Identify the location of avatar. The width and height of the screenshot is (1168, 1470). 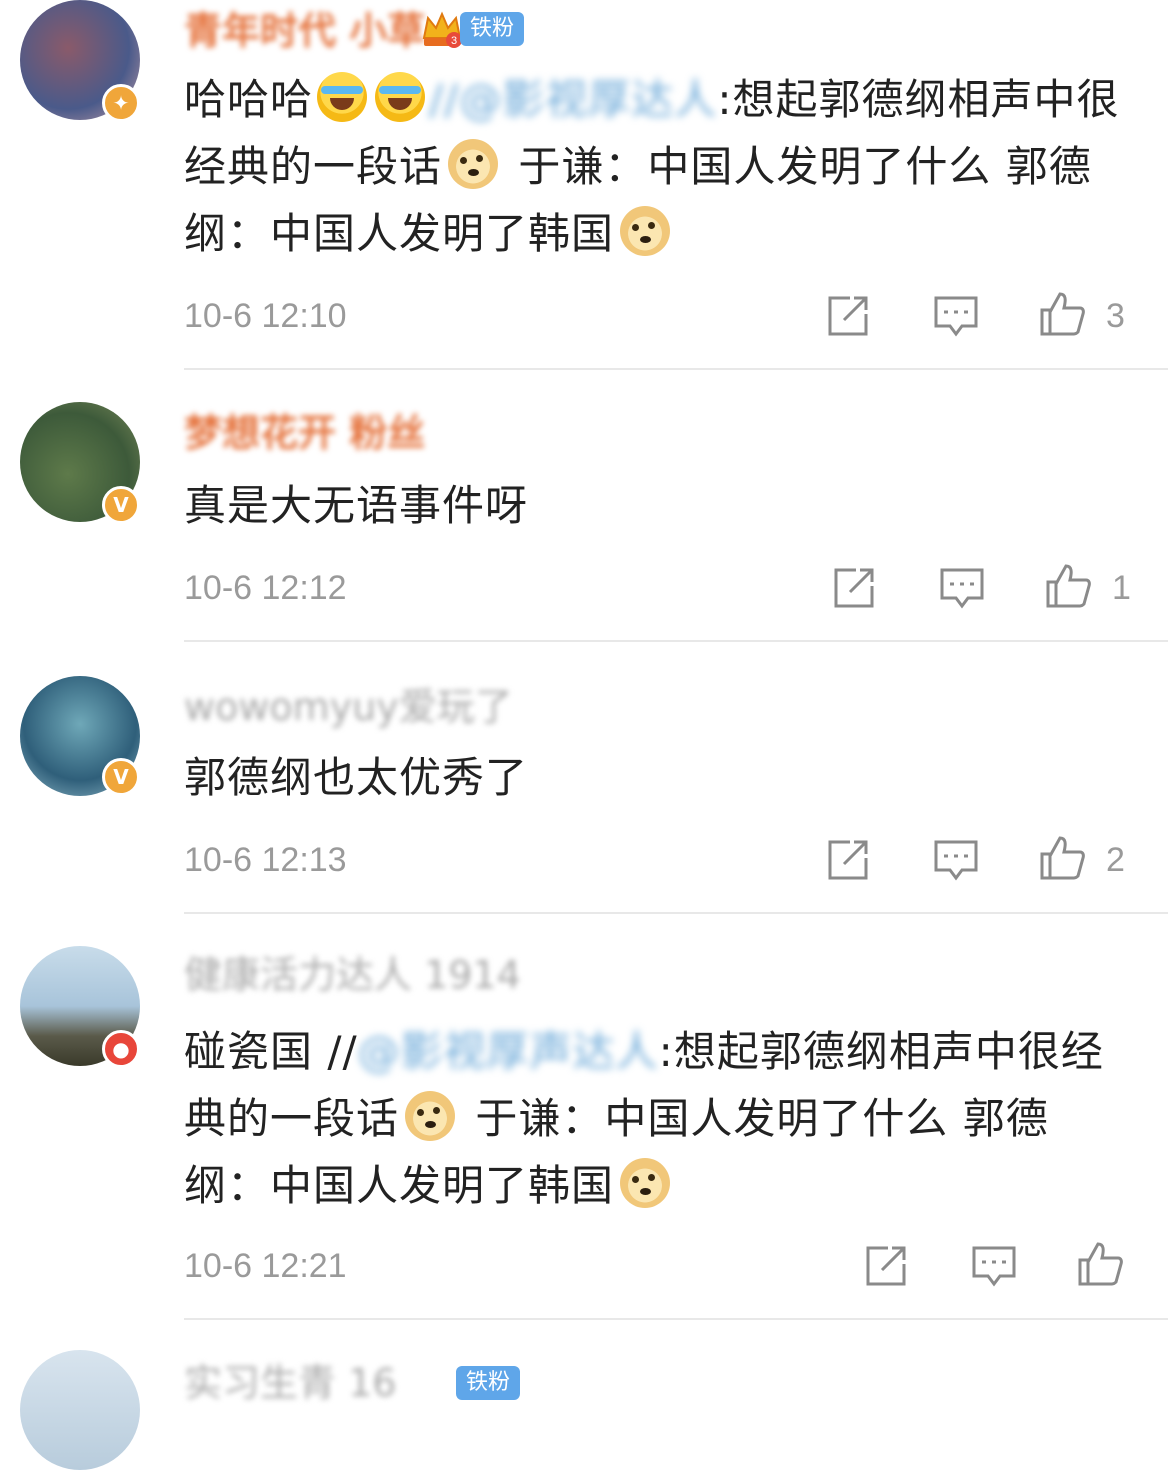
(80, 1410).